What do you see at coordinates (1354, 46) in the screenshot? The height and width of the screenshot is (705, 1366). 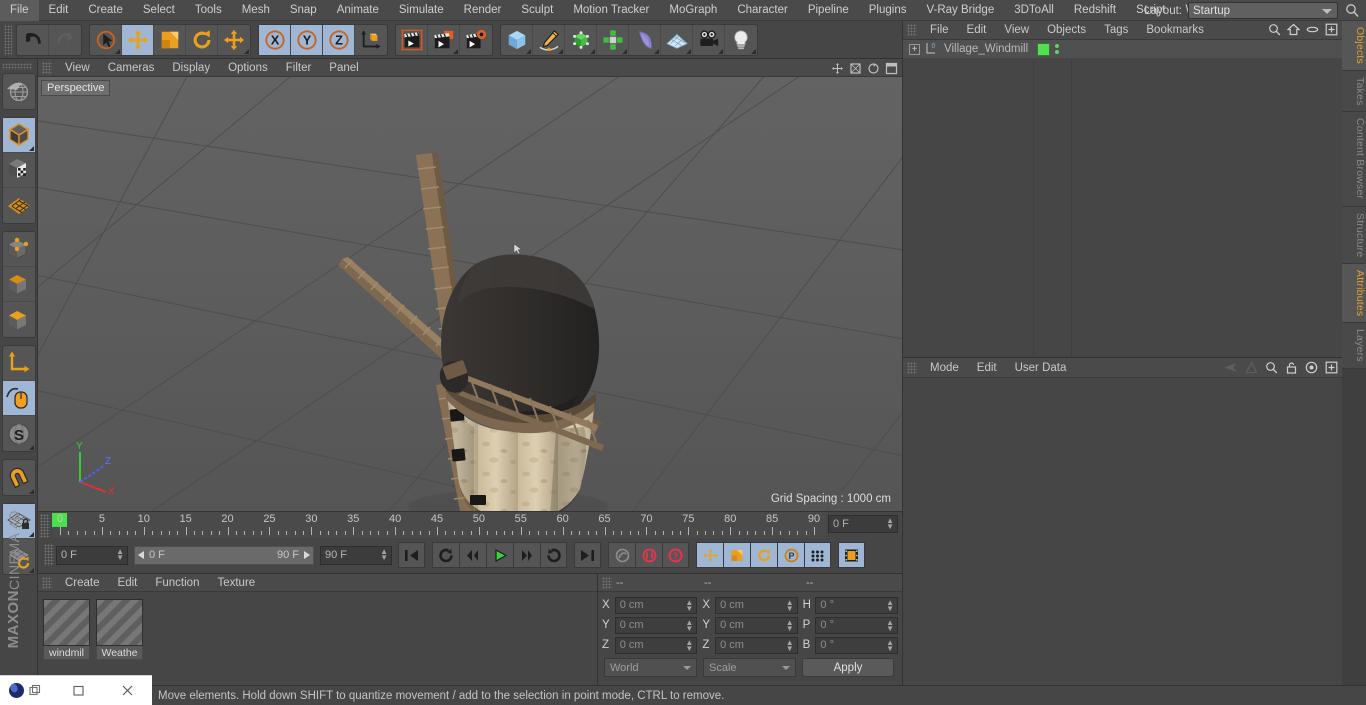 I see `right-tab-objects: Objects` at bounding box center [1354, 46].